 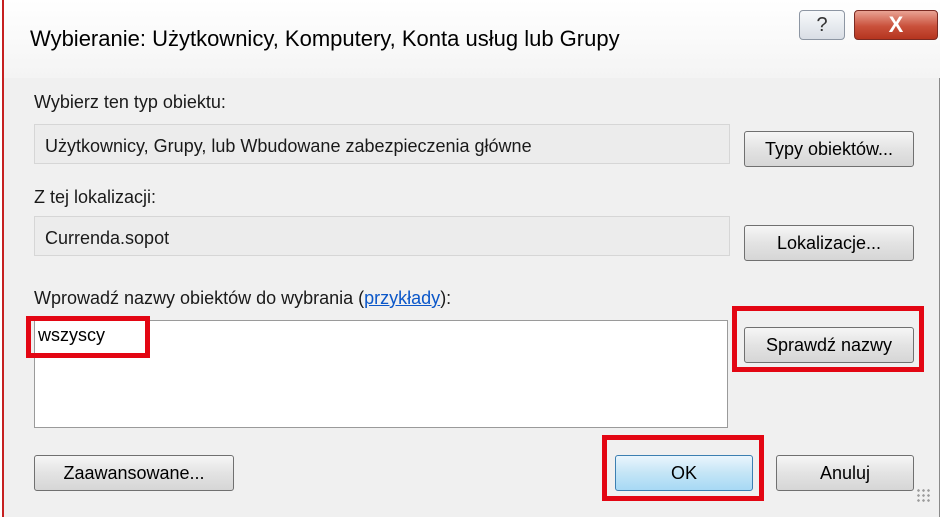 I want to click on close-button: X, so click(x=896, y=25).